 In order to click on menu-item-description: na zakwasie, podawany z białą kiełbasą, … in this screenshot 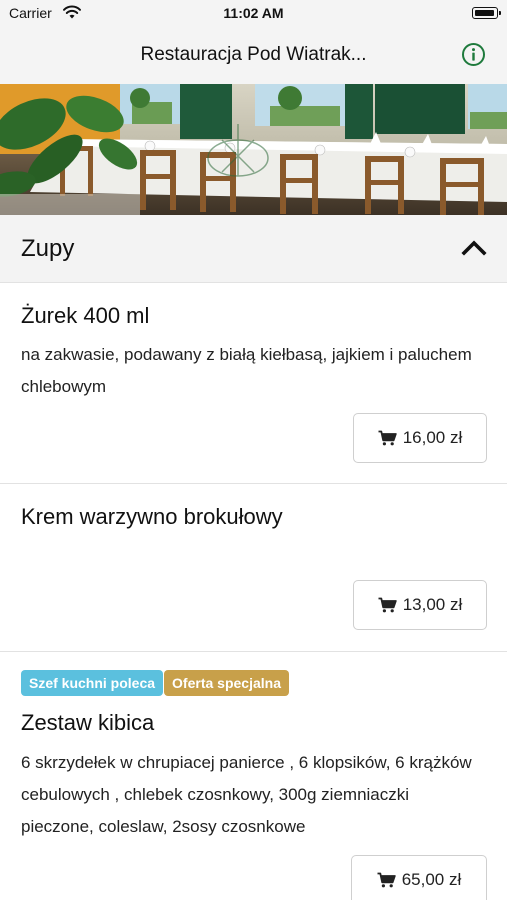, I will do `click(246, 370)`.